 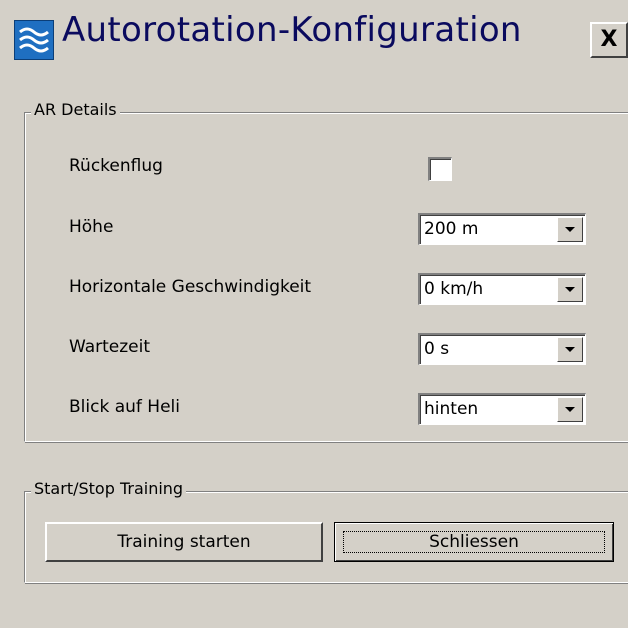 I want to click on start-training-button: Training starten, so click(x=184, y=542).